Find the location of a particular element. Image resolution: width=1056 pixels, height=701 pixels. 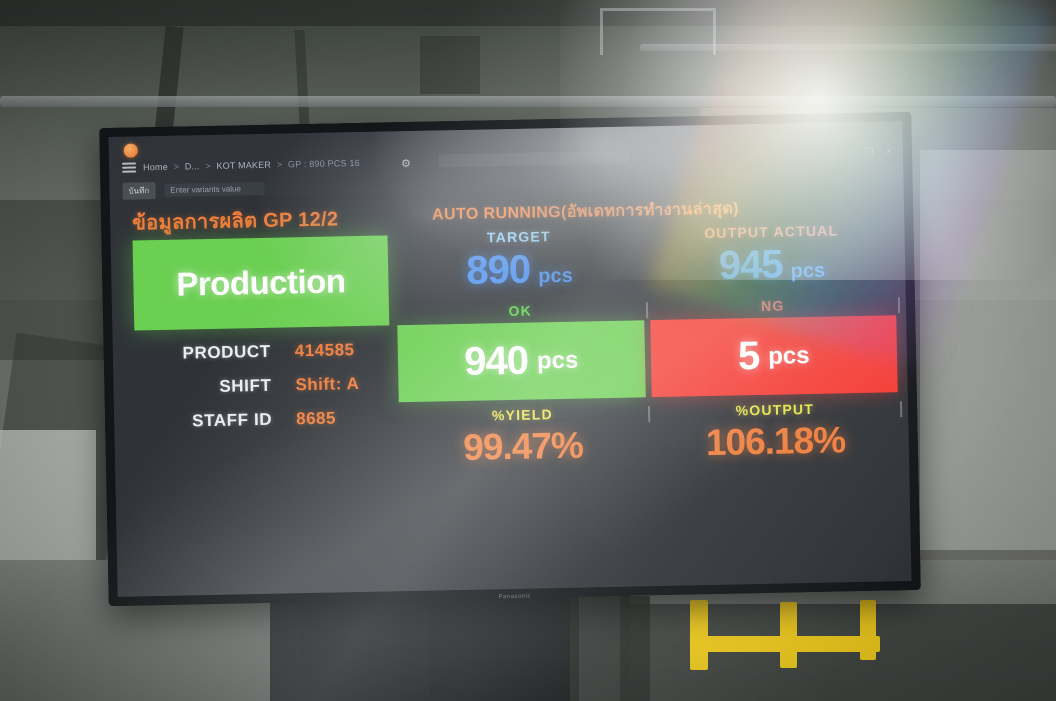

metric-value: 890 is located at coordinates (498, 270).